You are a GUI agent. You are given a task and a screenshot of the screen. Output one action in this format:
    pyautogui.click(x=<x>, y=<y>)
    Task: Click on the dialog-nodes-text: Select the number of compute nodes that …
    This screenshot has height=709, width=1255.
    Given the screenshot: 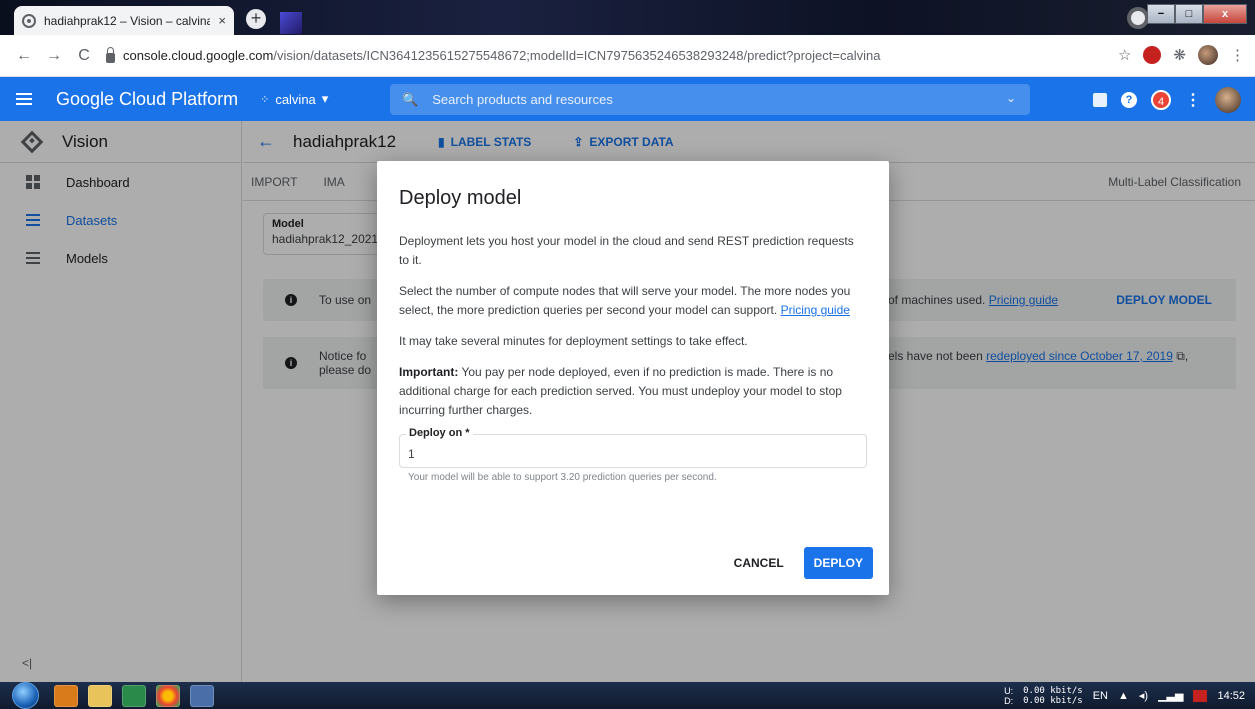 What is the action you would take?
    pyautogui.click(x=625, y=300)
    